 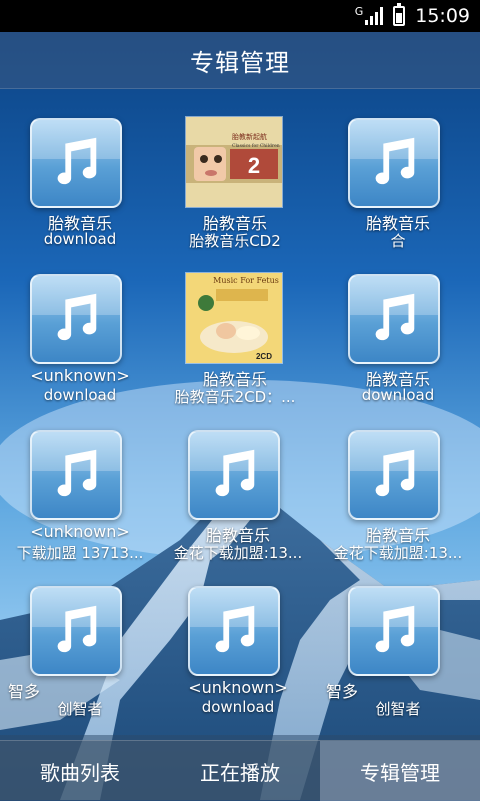 I want to click on album-cover-classics: 2 胎教新起航 Classics for Children, so click(x=234, y=162).